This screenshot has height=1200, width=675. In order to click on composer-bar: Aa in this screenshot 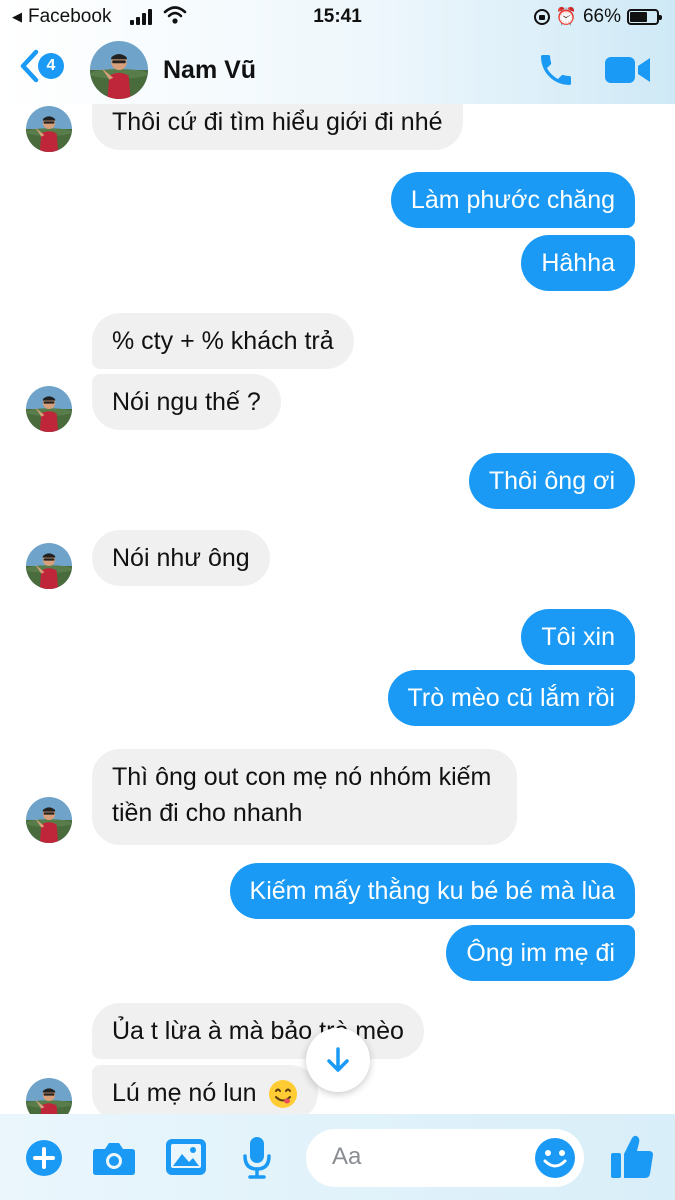, I will do `click(337, 1157)`.